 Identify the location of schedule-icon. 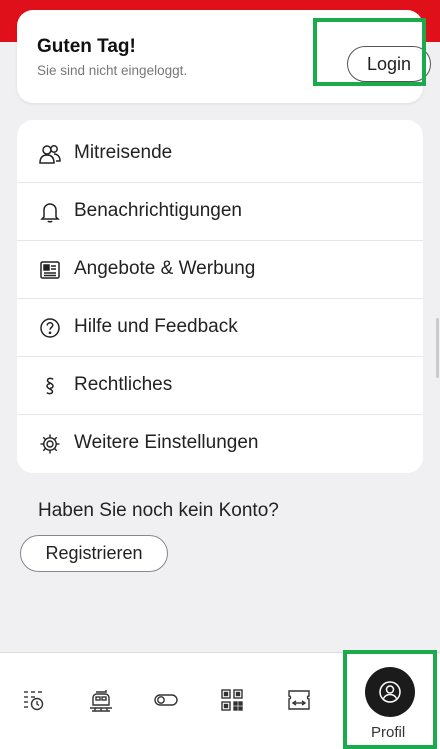
(34, 700).